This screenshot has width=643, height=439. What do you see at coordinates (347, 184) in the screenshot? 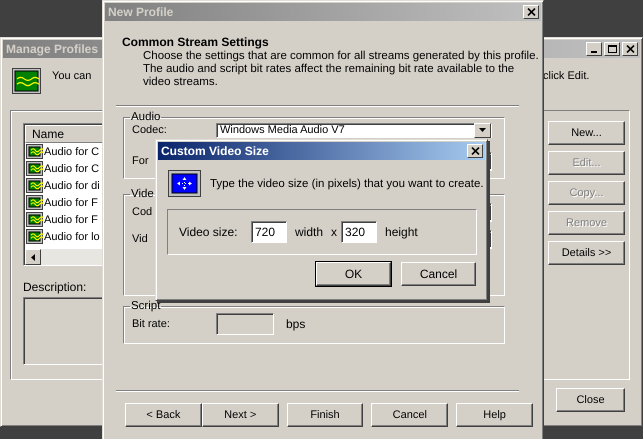
I see `instruction-text: Type the video size (in pixels) that you want to create.` at bounding box center [347, 184].